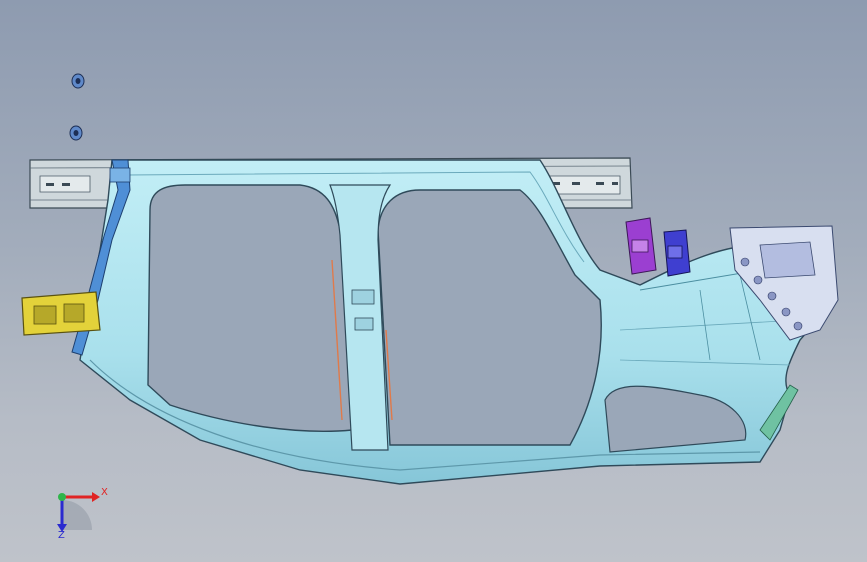  Describe the element at coordinates (104, 492) in the screenshot. I see `axis-x-label: X` at that location.